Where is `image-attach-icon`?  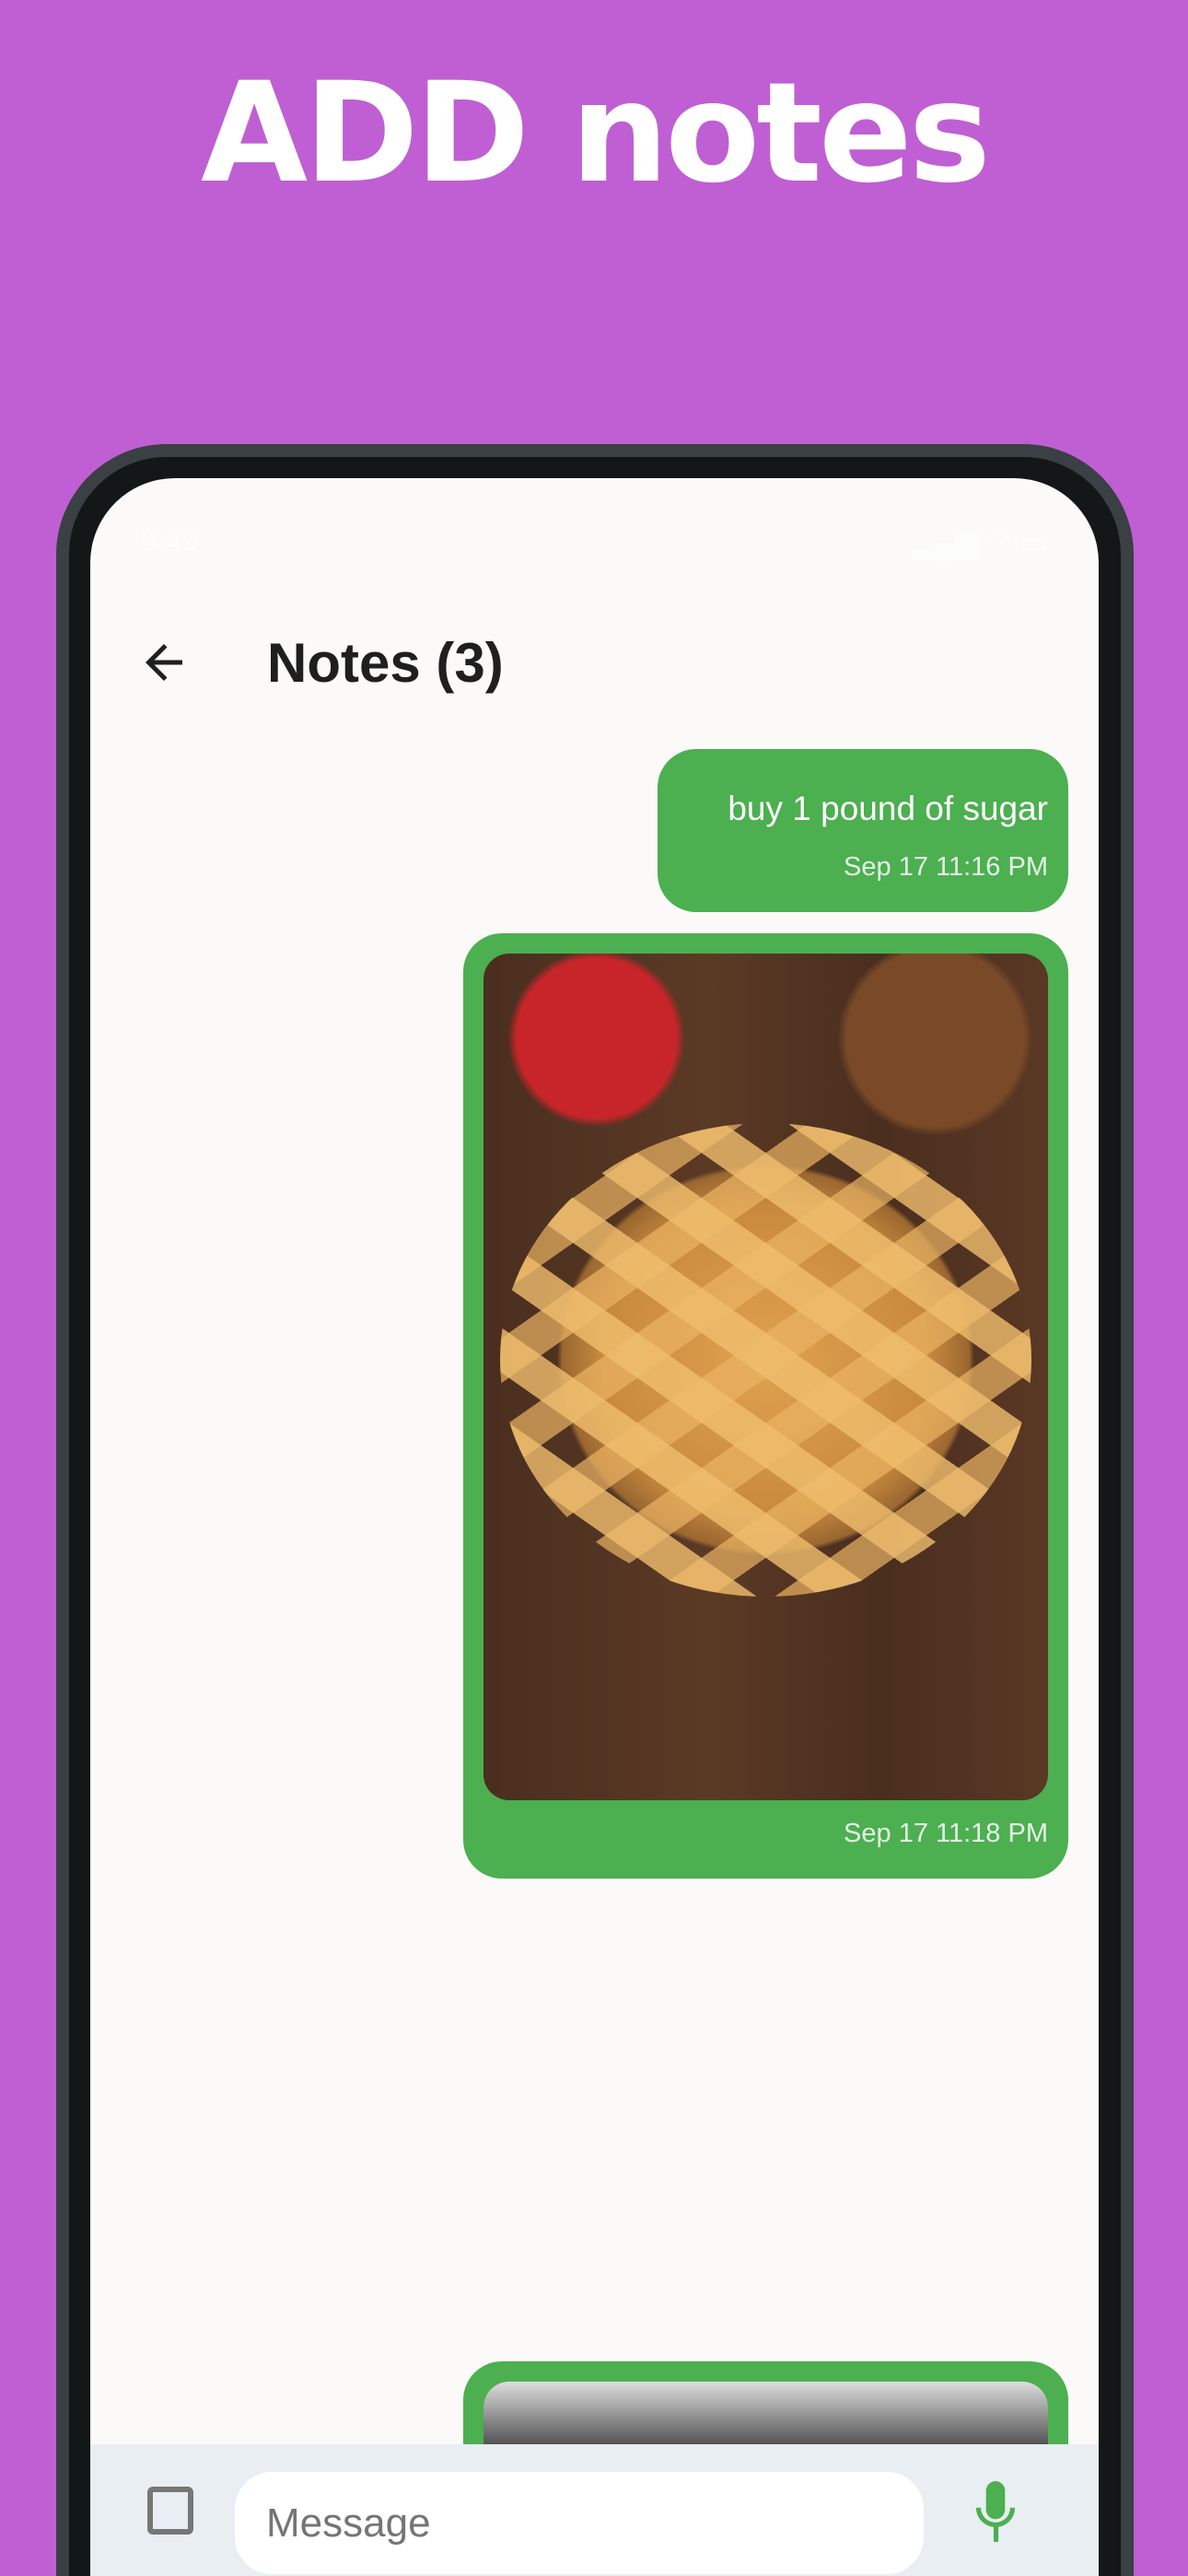
image-attach-icon is located at coordinates (170, 2511).